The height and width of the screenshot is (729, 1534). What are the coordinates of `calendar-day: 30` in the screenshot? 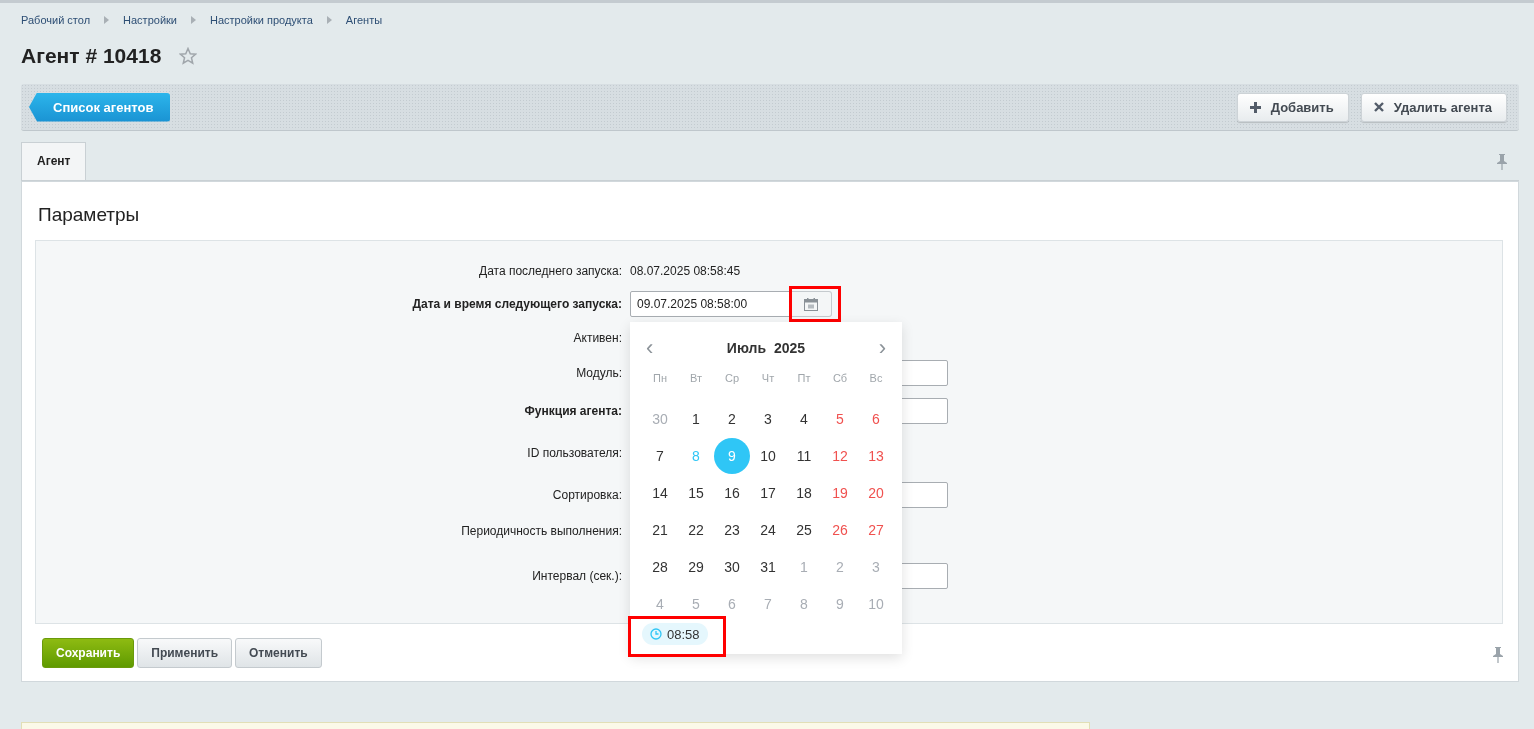 It's located at (732, 567).